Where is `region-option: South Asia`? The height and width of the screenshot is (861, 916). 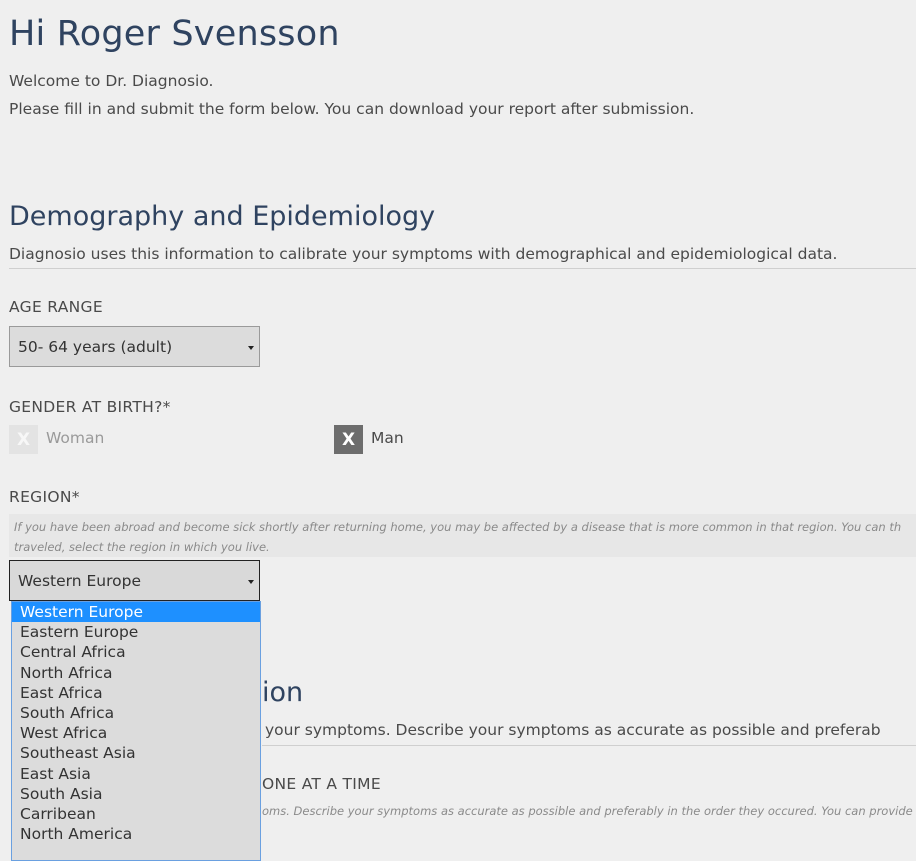
region-option: South Asia is located at coordinates (136, 794).